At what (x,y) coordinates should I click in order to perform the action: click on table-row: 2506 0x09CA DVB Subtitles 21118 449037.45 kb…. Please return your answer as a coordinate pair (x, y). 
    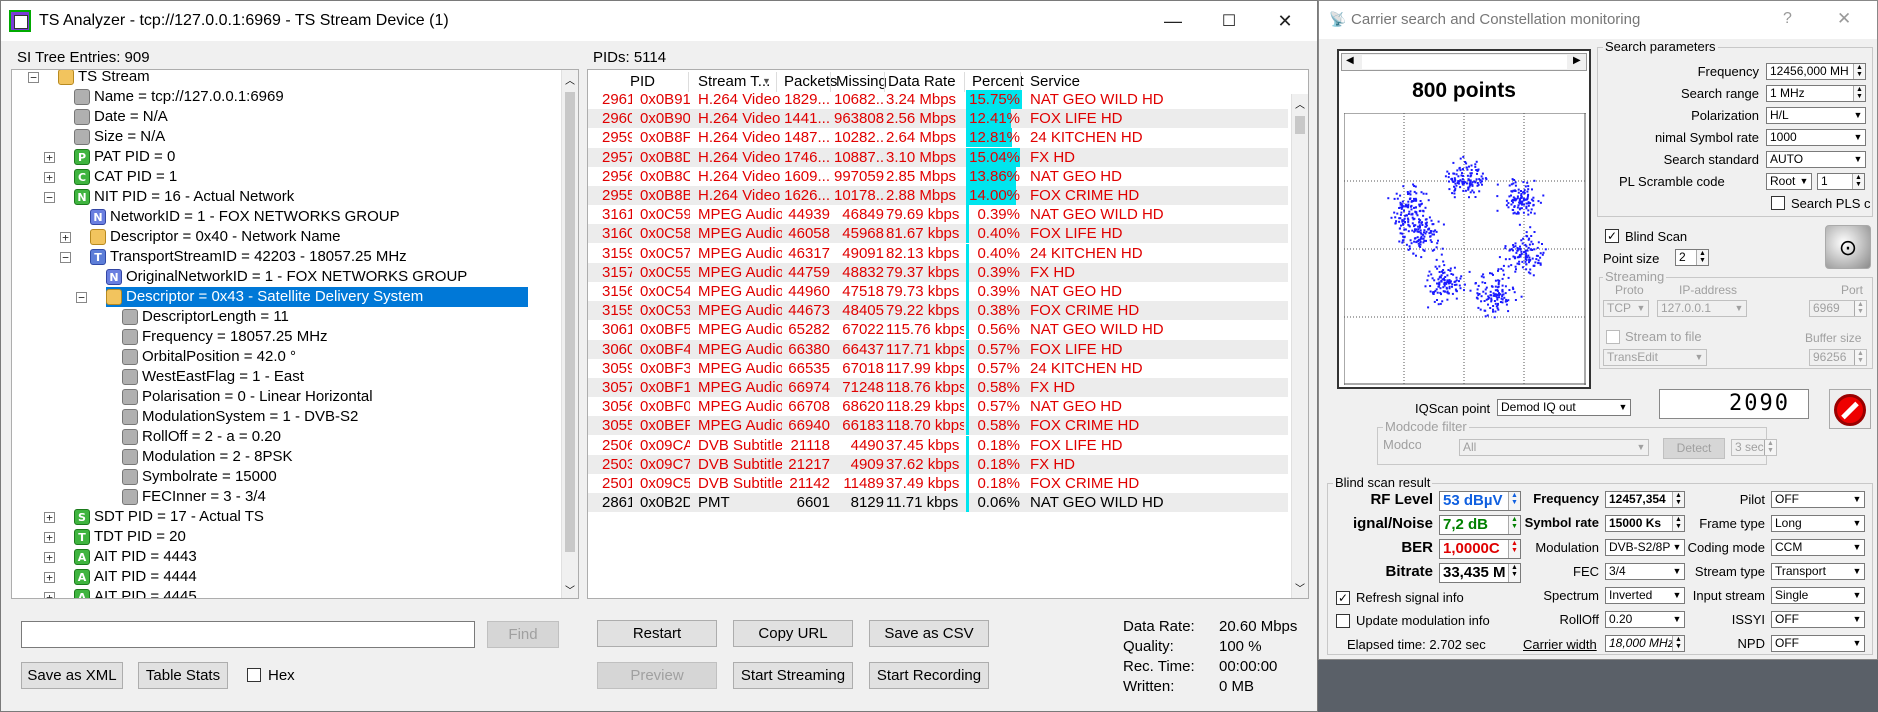
    Looking at the image, I should click on (938, 445).